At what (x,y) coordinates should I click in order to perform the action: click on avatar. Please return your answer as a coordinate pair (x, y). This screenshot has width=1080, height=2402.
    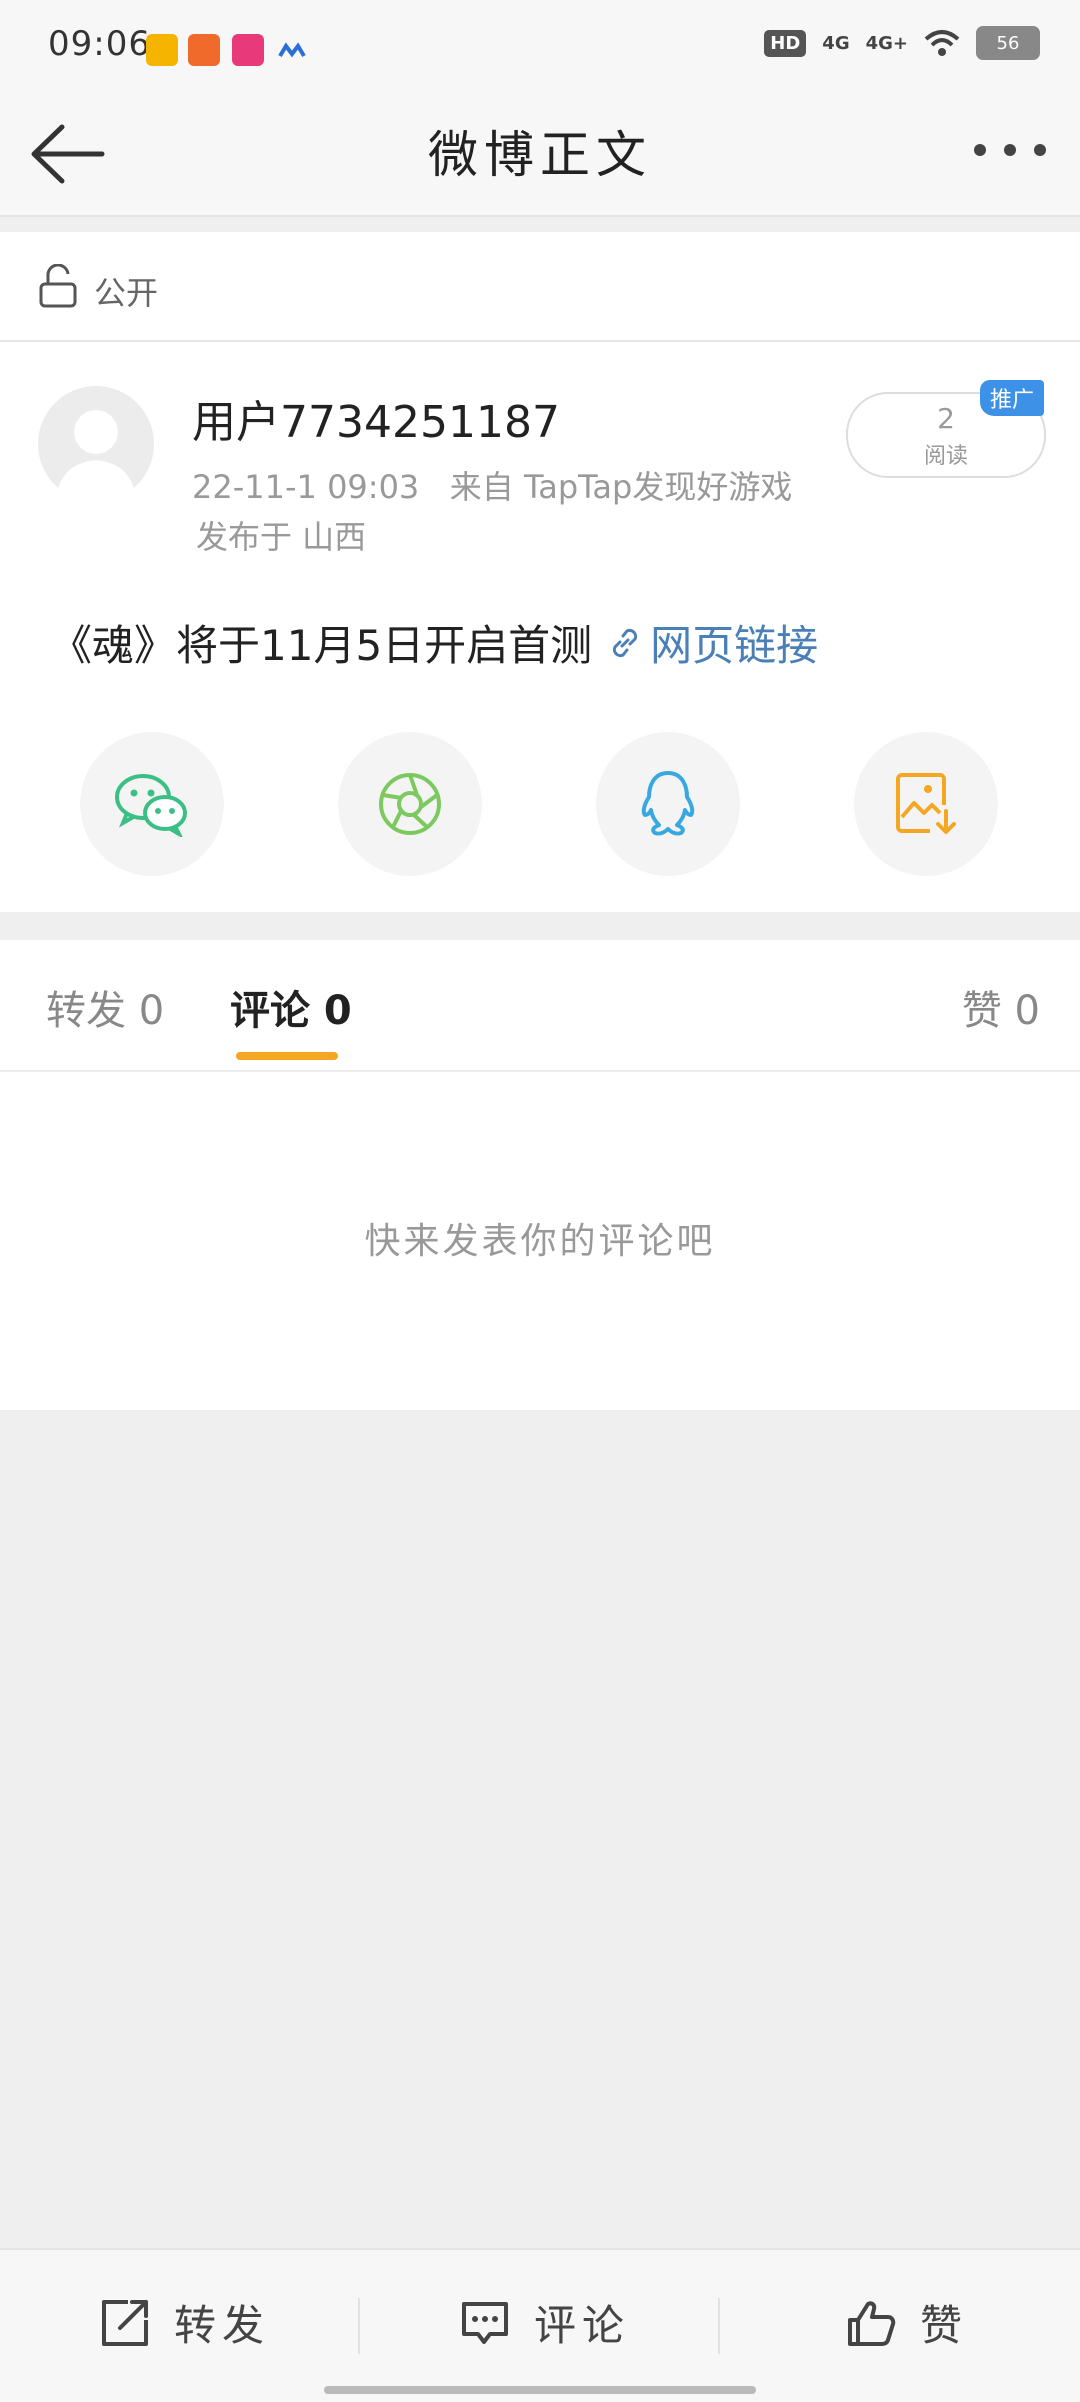
    Looking at the image, I should click on (96, 444).